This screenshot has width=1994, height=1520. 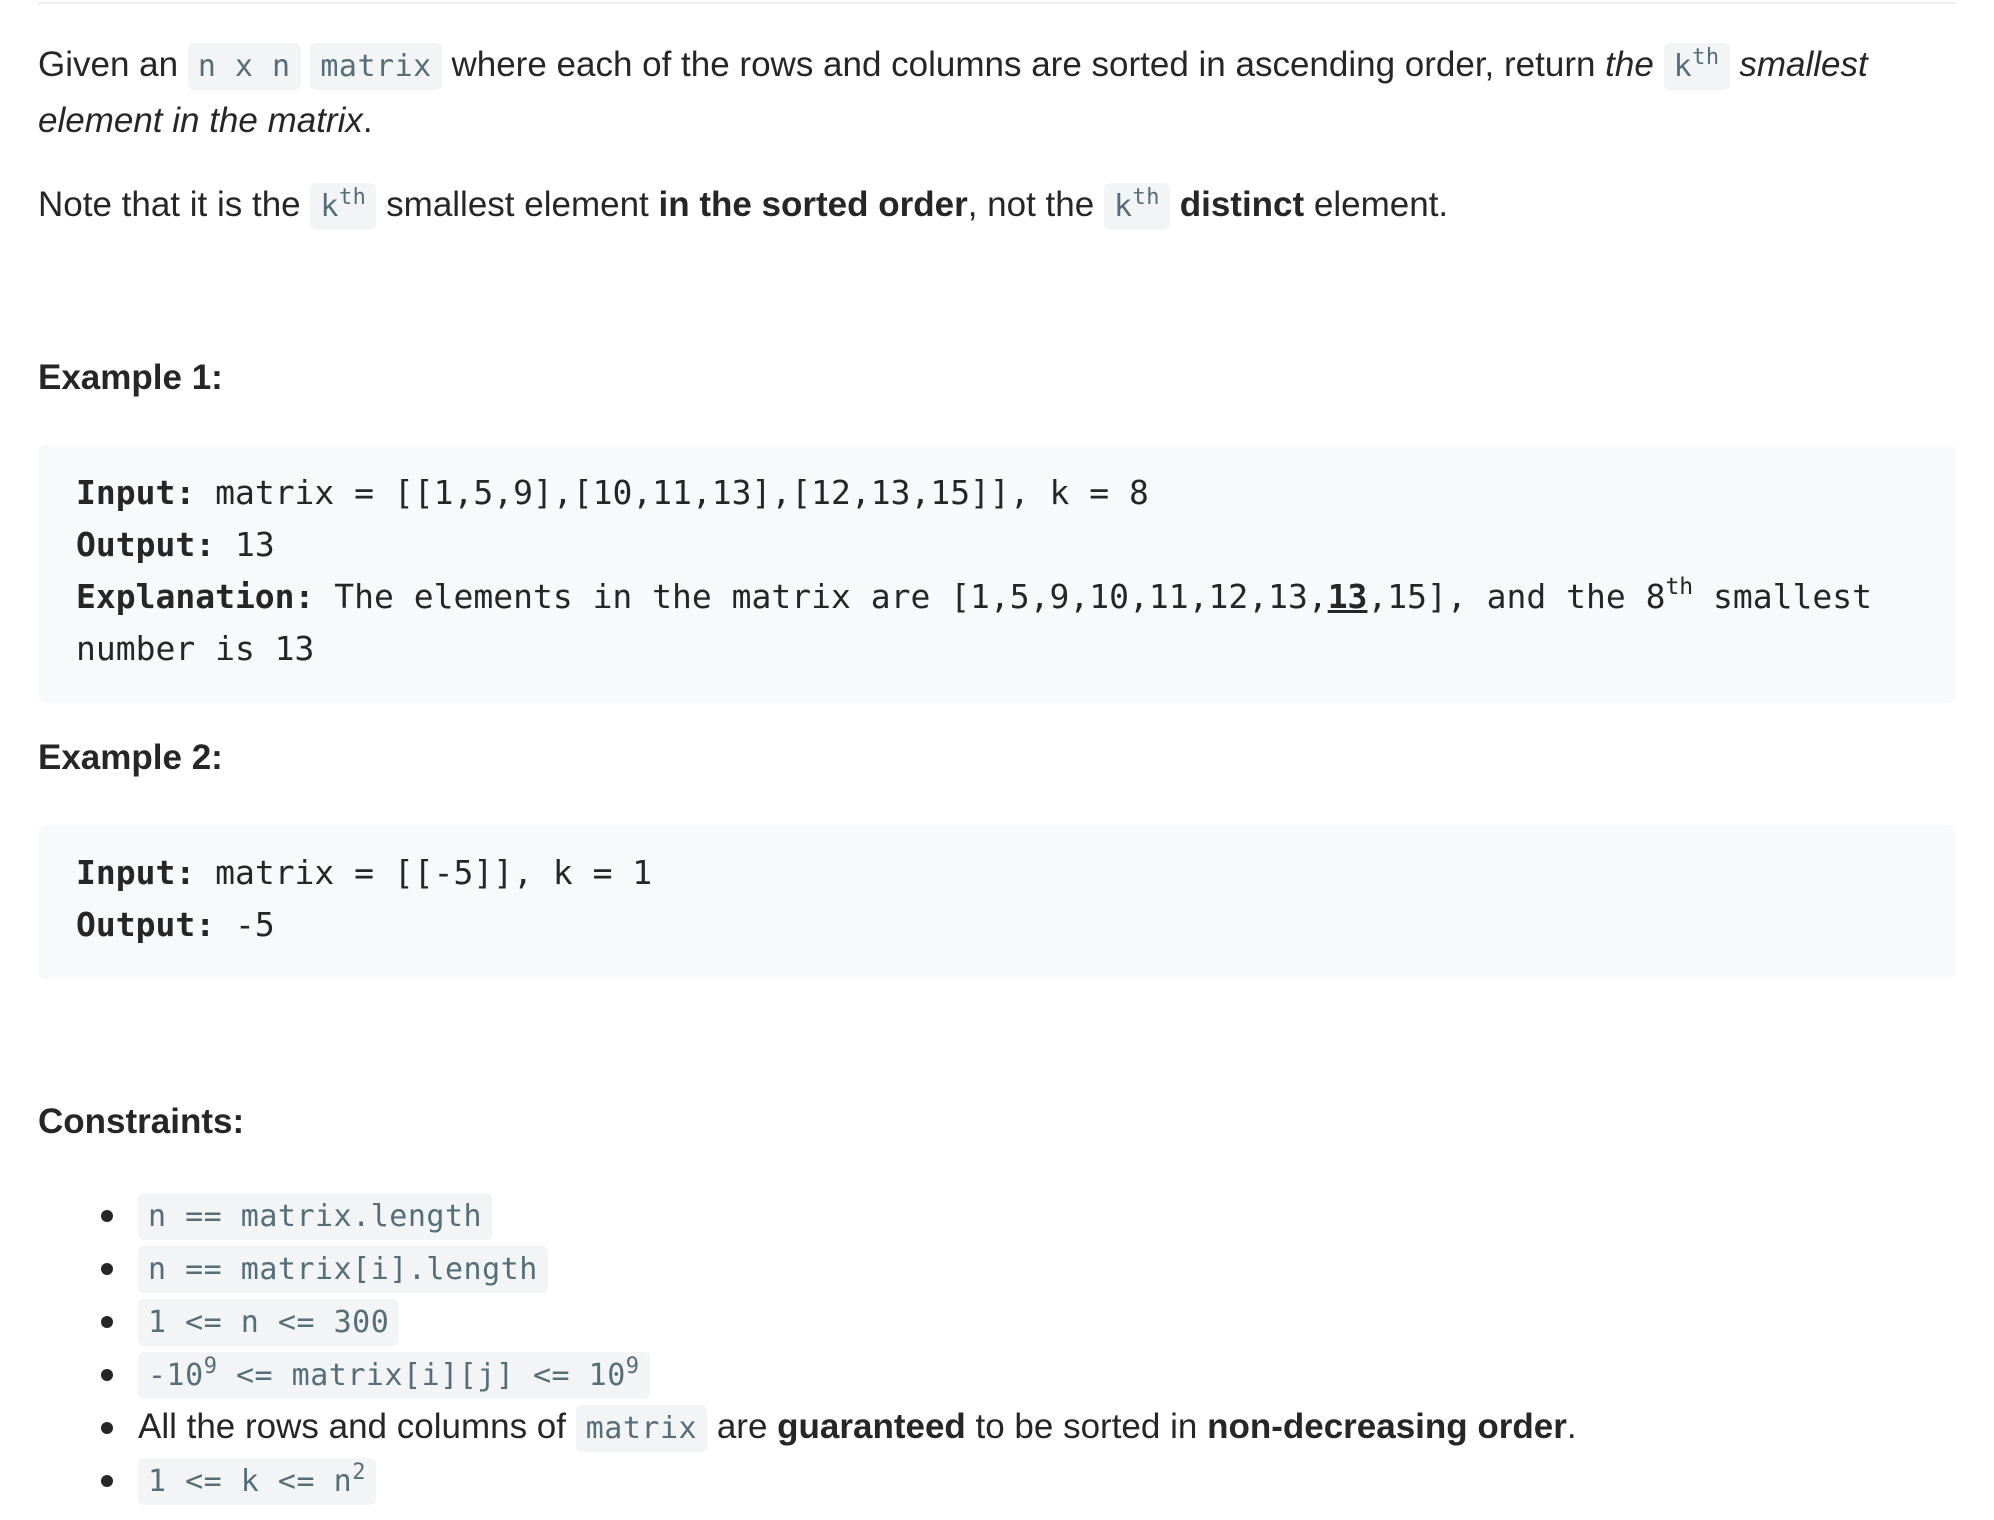 I want to click on highlighted-value: 13, so click(x=1347, y=596).